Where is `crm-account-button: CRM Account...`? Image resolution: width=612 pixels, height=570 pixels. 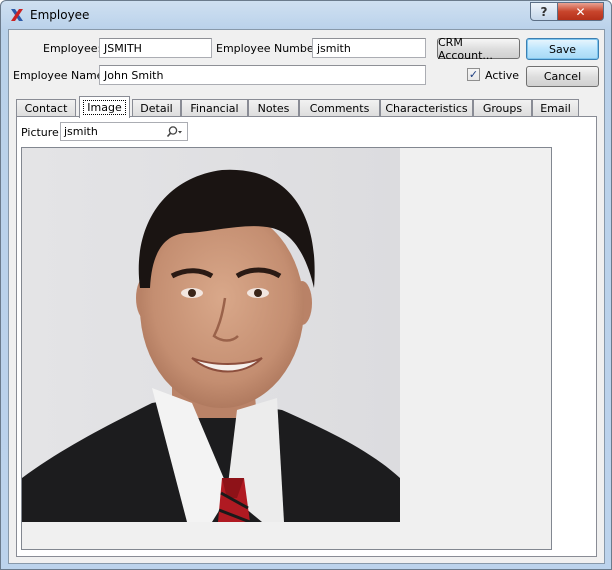
crm-account-button: CRM Account... is located at coordinates (478, 48).